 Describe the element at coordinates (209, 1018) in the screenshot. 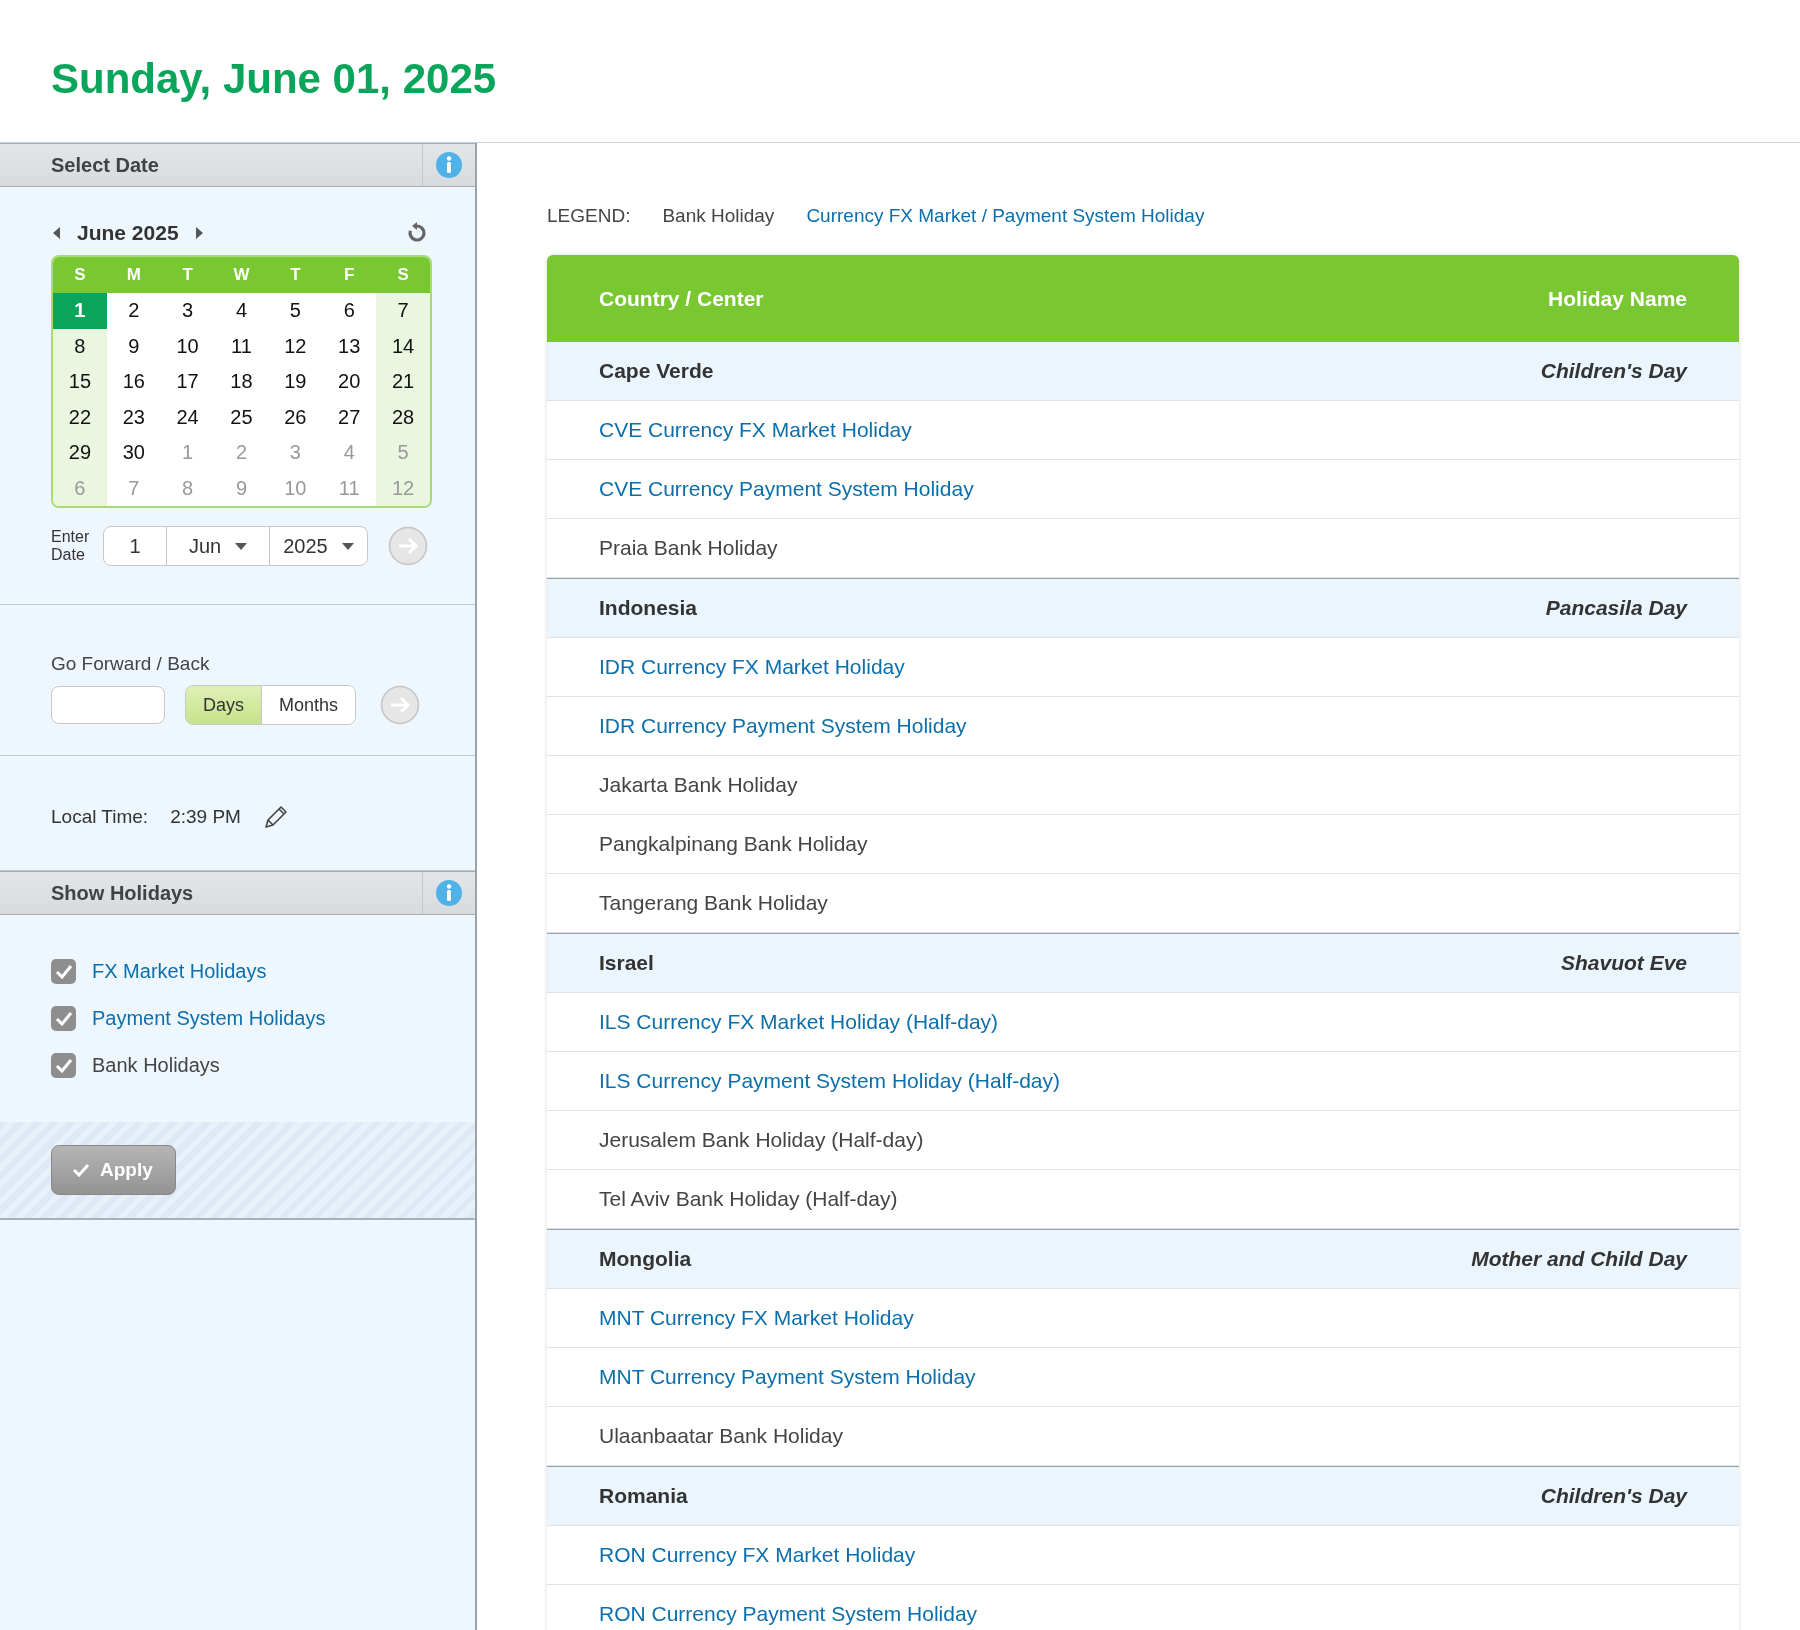

I see `checkbox-label: Payment System Holidays` at that location.